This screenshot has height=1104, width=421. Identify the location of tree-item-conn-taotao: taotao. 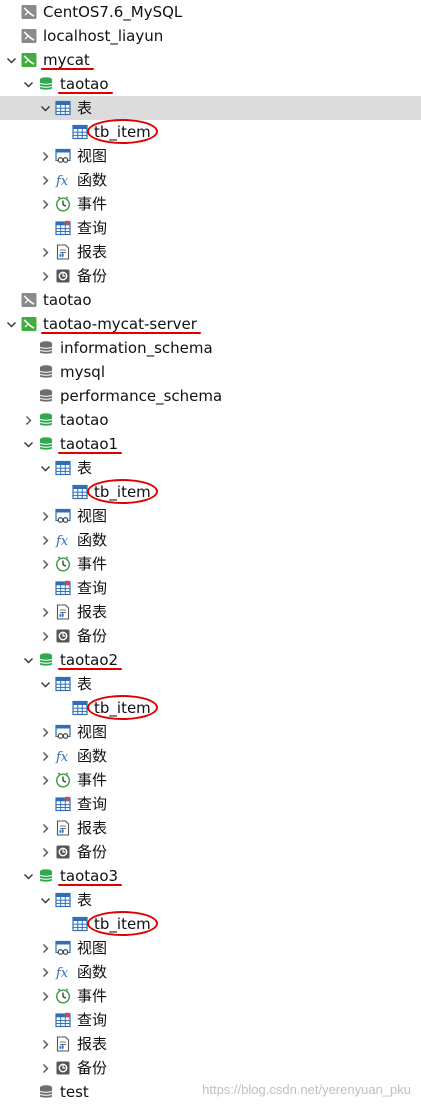
(210, 300).